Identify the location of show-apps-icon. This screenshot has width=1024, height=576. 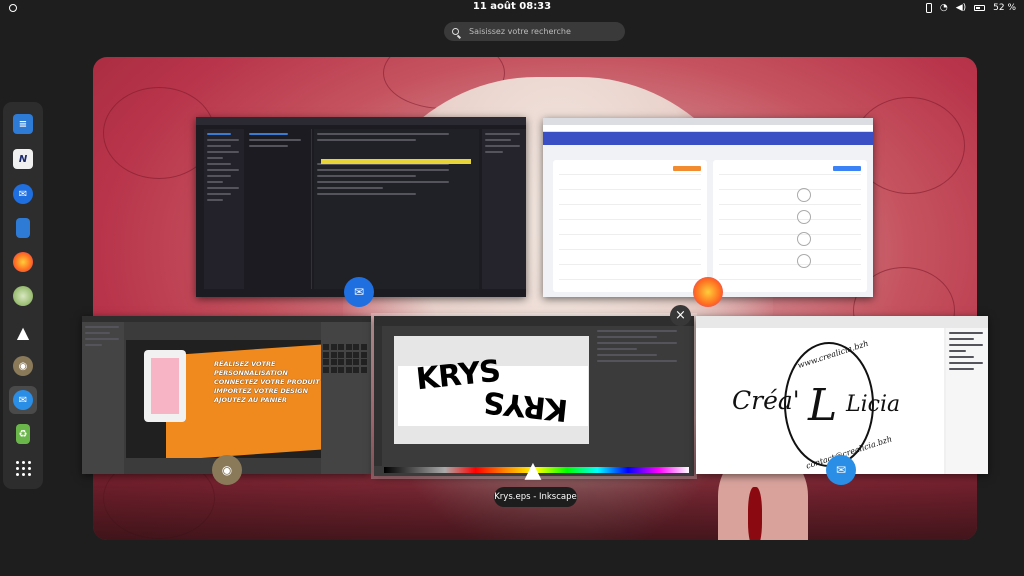
(23, 468).